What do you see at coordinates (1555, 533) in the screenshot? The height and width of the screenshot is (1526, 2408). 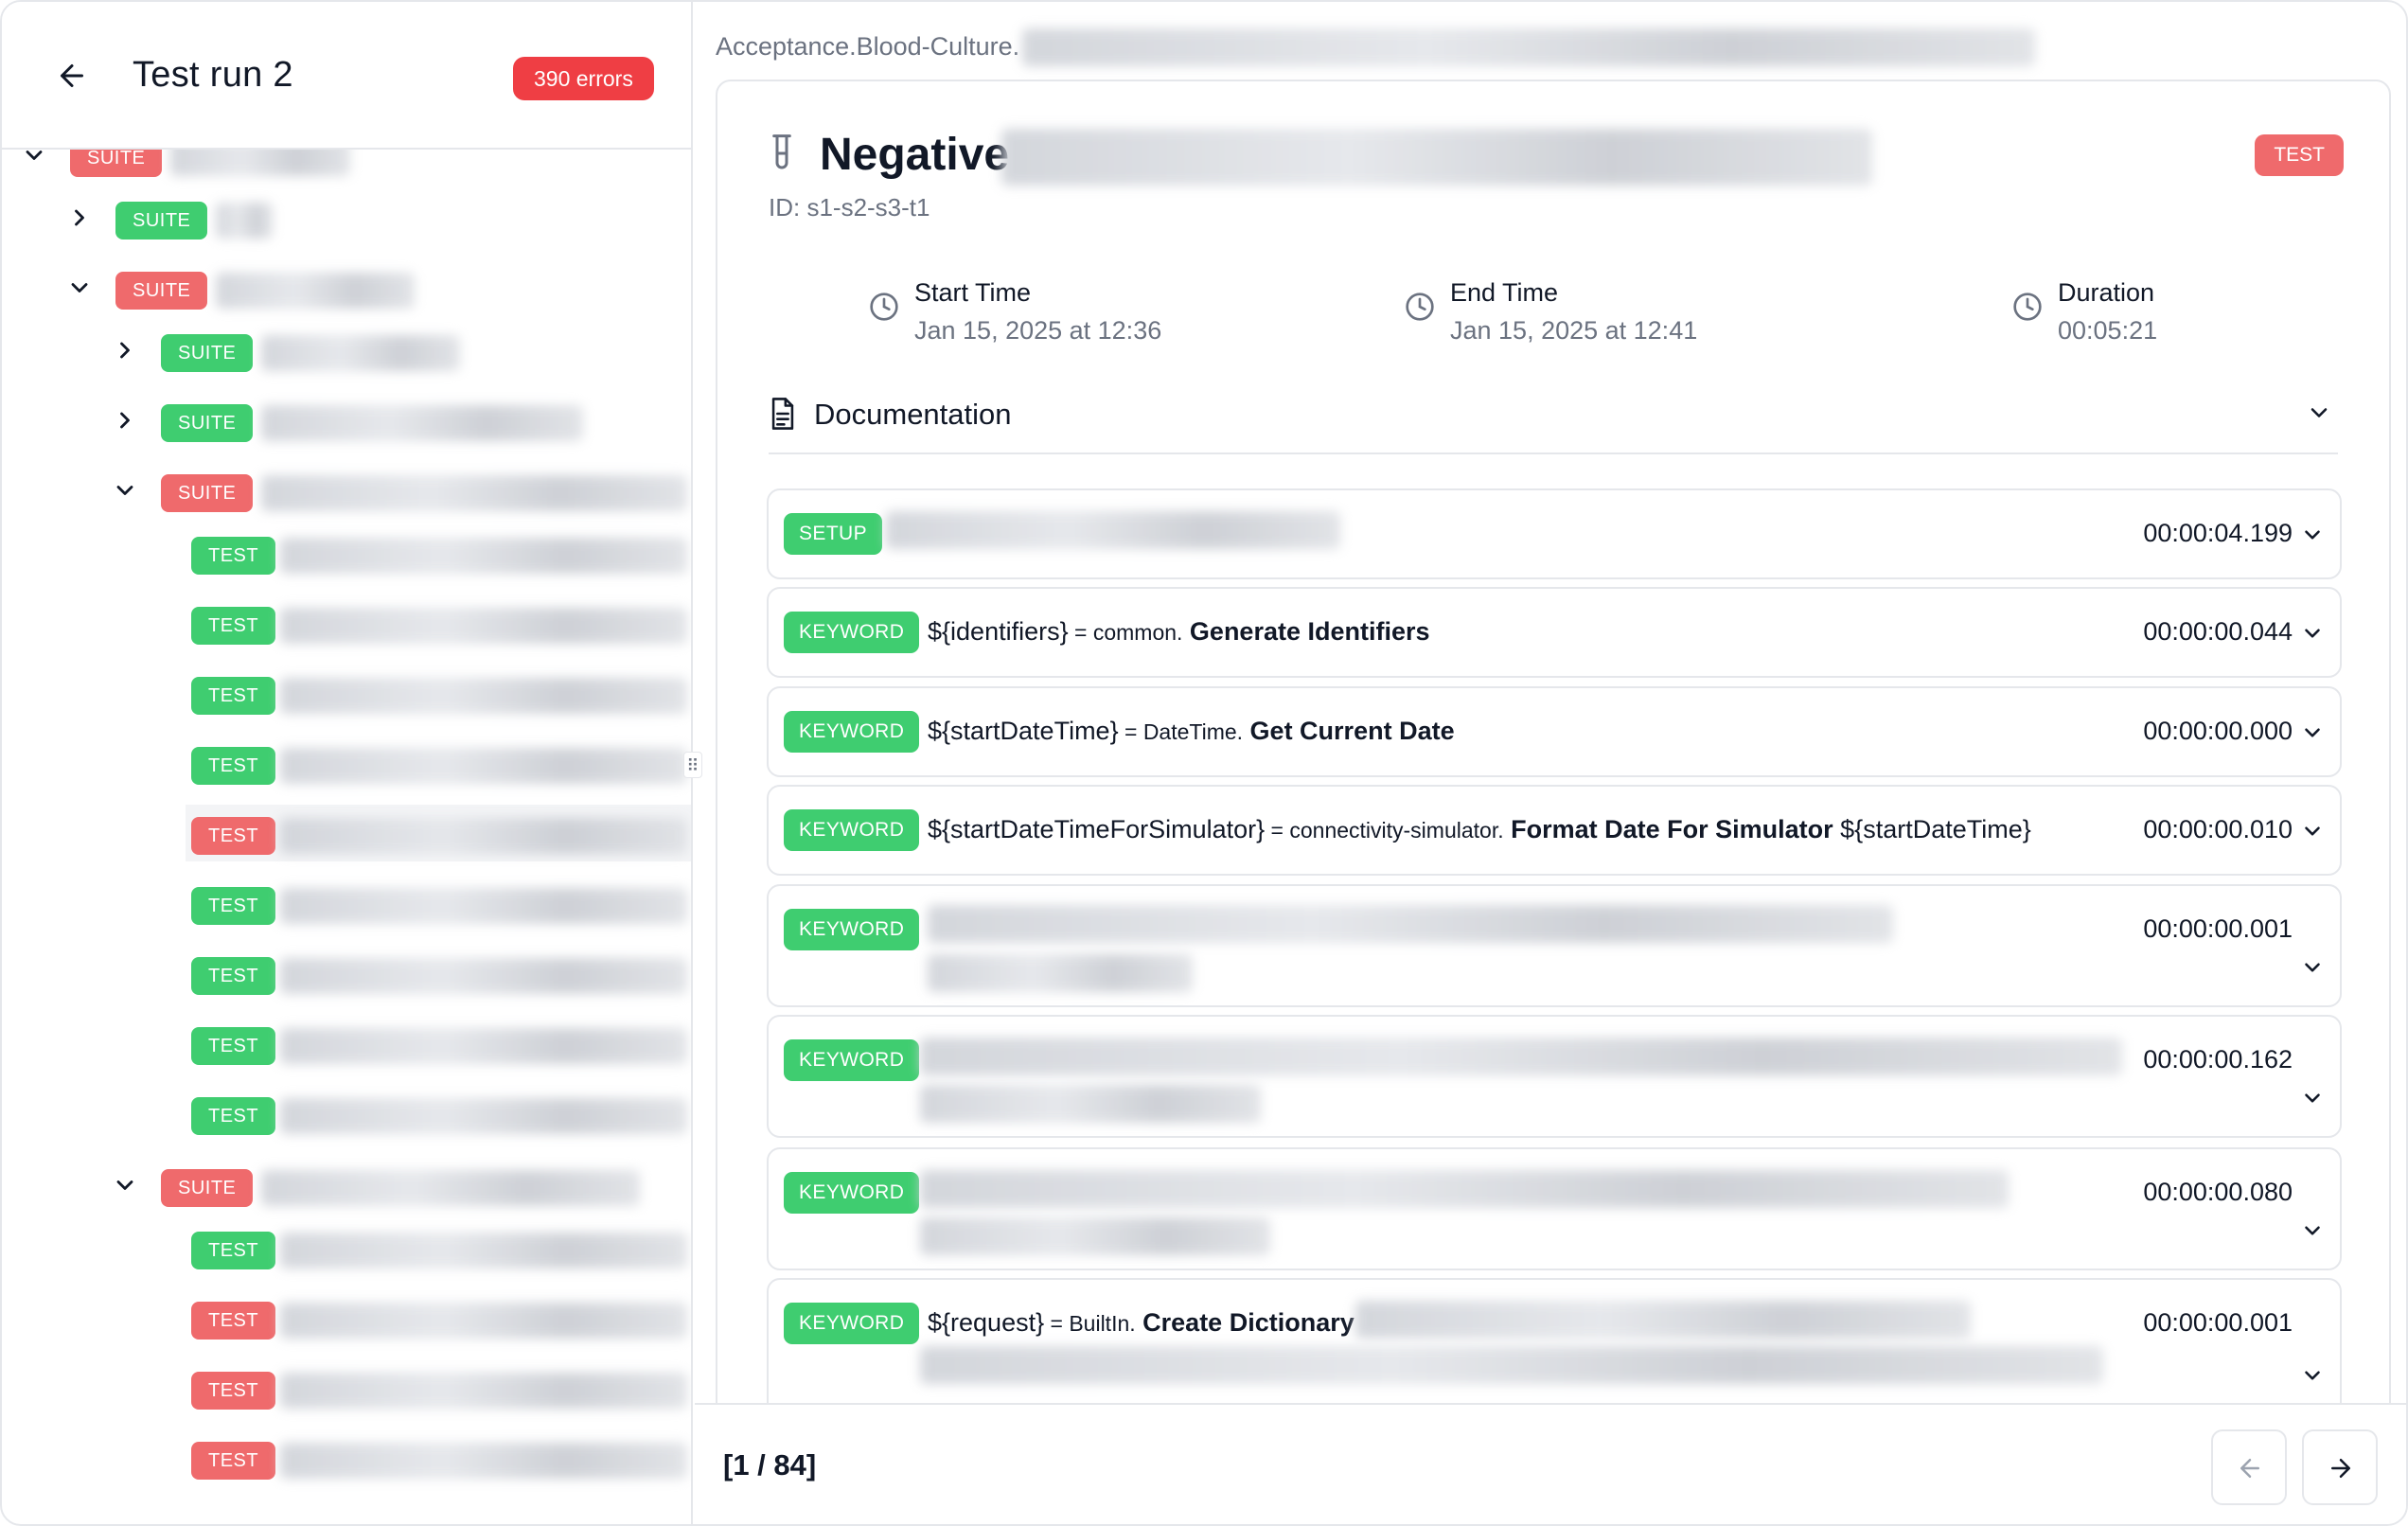 I see `setup-row: SETUP 00:00:04.199` at bounding box center [1555, 533].